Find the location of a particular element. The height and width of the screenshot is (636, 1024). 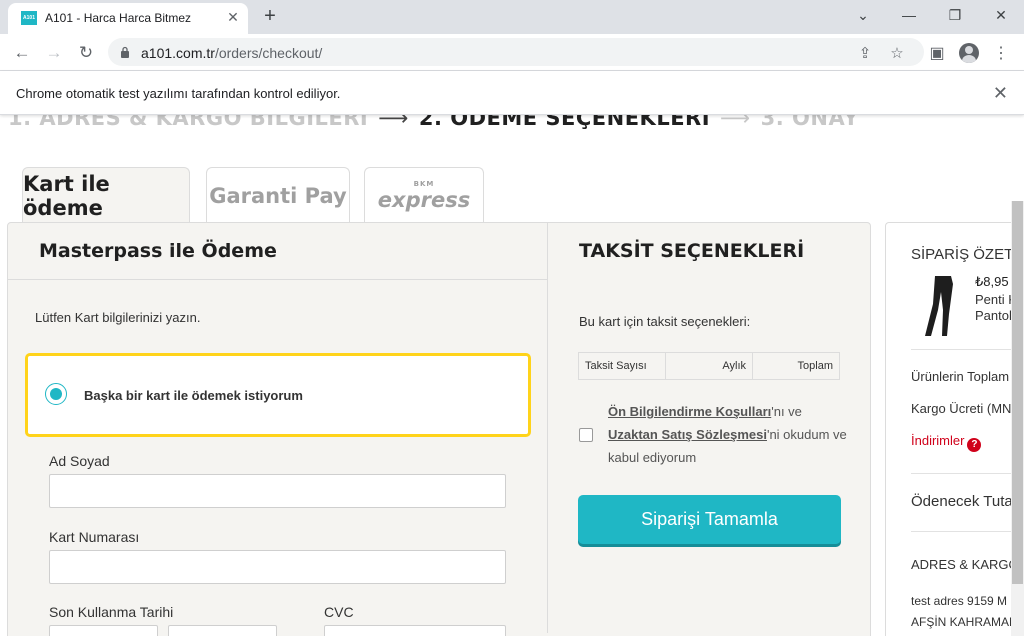

name-label: Ad Soyad is located at coordinates (79, 461).